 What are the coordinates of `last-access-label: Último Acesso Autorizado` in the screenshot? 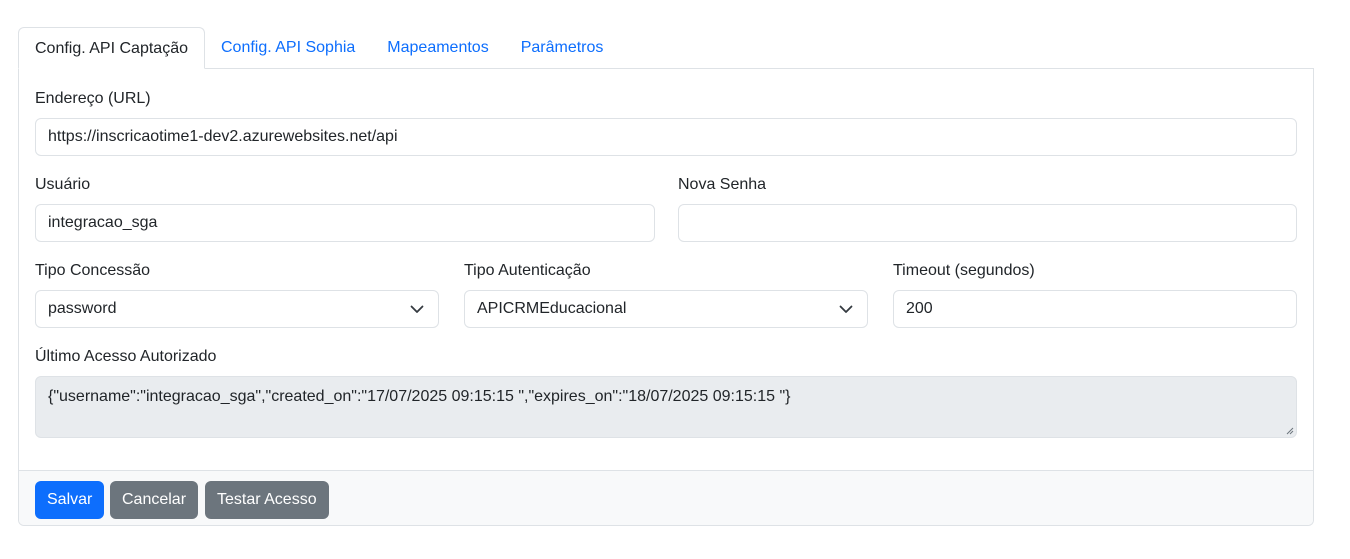 It's located at (126, 356).